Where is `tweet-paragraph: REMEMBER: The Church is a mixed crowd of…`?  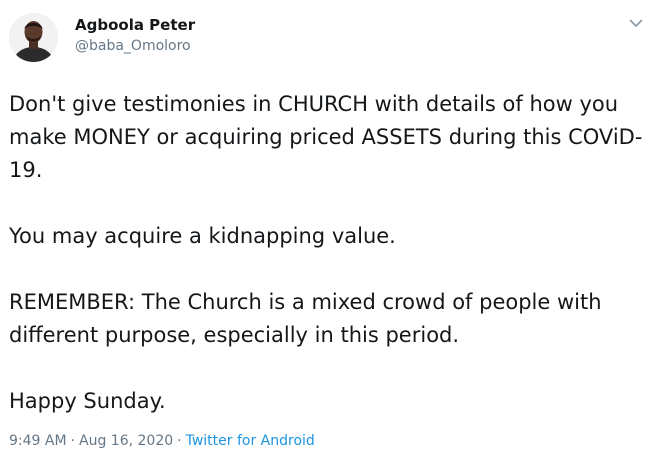
tweet-paragraph: REMEMBER: The Church is a mixed crowd of… is located at coordinates (305, 318).